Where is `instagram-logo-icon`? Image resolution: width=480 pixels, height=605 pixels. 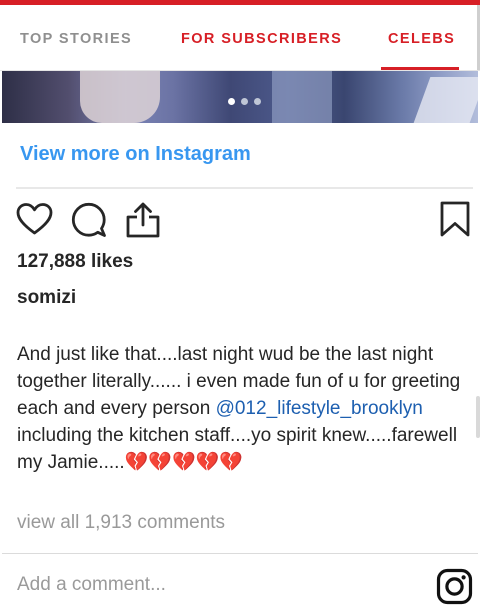 instagram-logo-icon is located at coordinates (454, 586).